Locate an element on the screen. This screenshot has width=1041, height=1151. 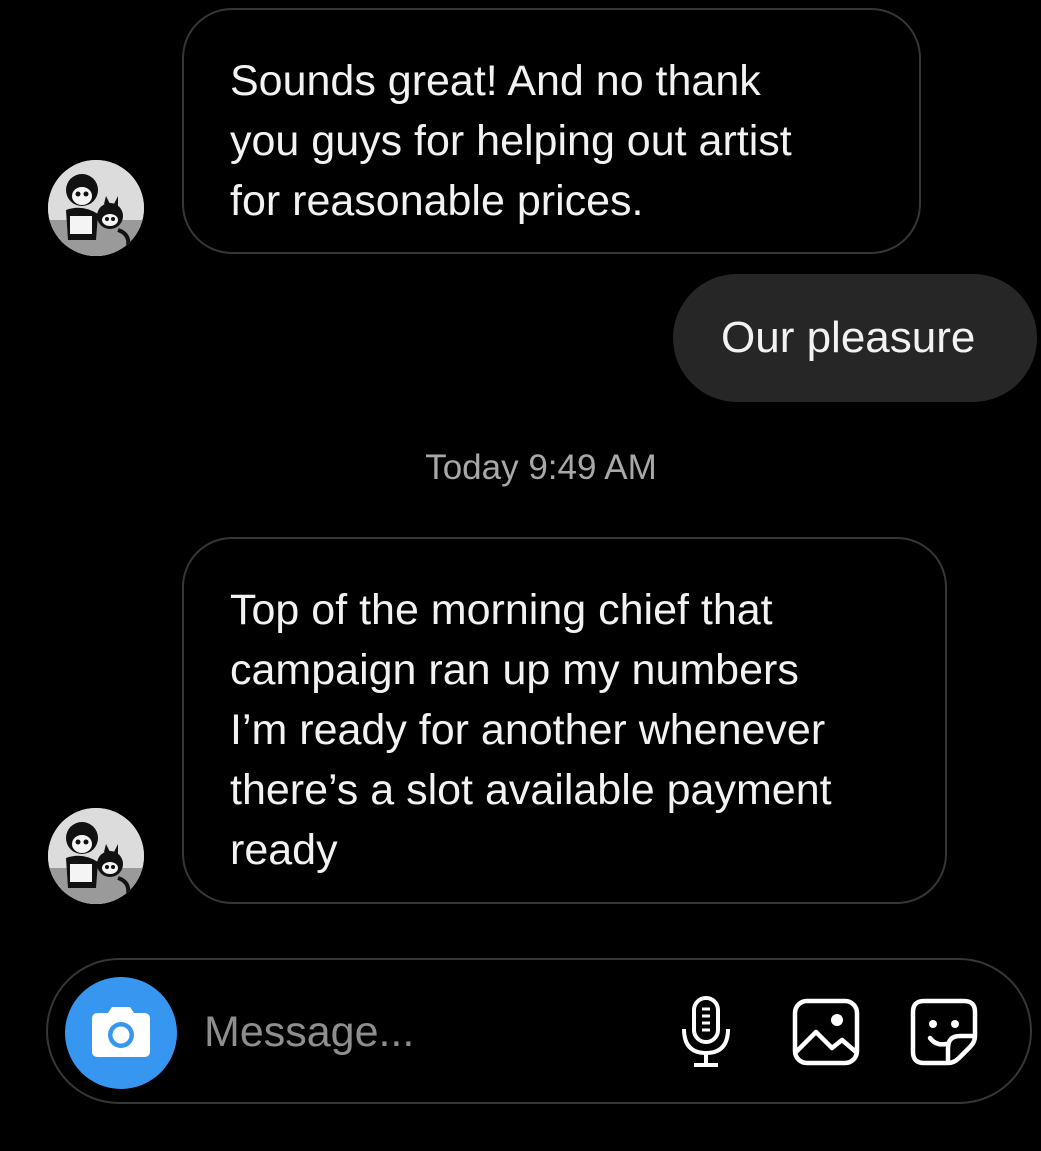
message-composer is located at coordinates (539, 1031).